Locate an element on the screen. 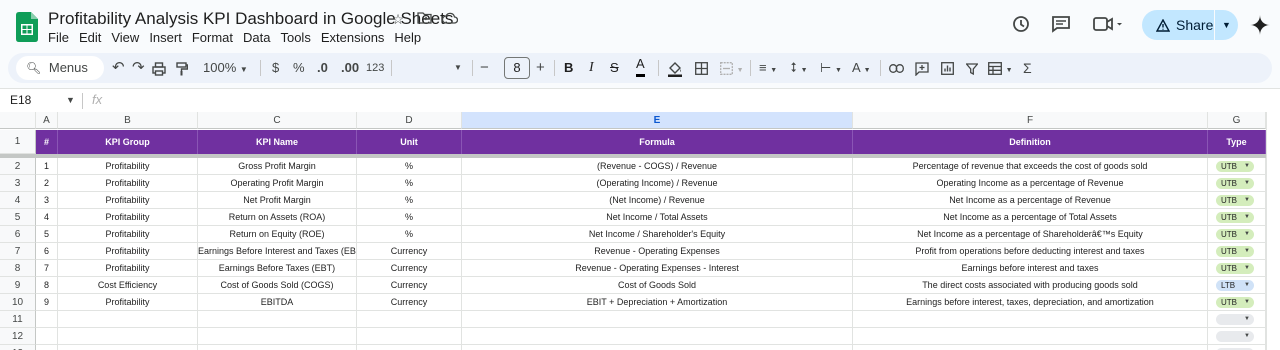 Image resolution: width=1280 pixels, height=350 pixels. menus-search: 🔍︎ Menus is located at coordinates (60, 68).